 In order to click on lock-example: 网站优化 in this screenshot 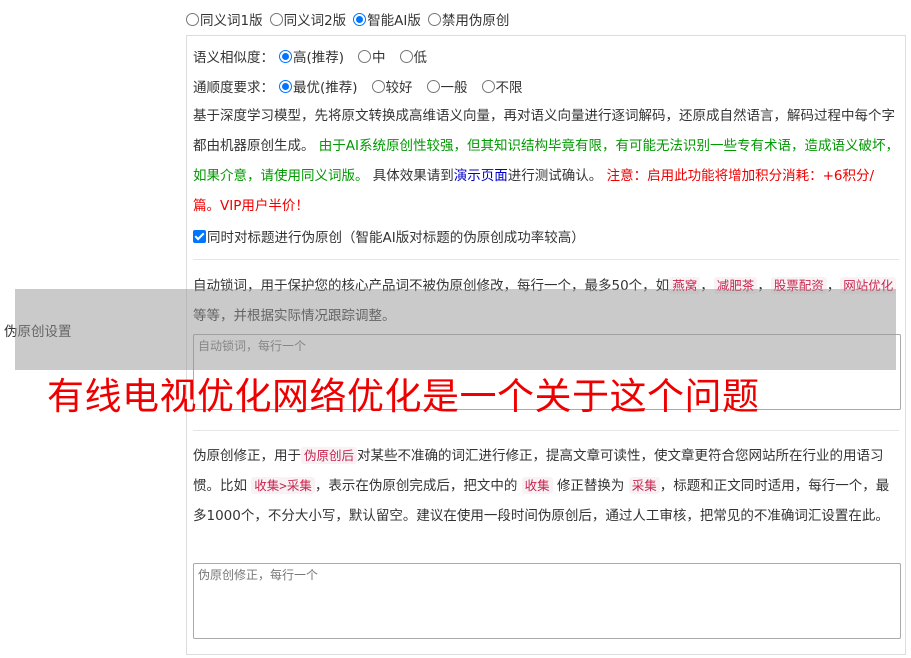, I will do `click(868, 285)`.